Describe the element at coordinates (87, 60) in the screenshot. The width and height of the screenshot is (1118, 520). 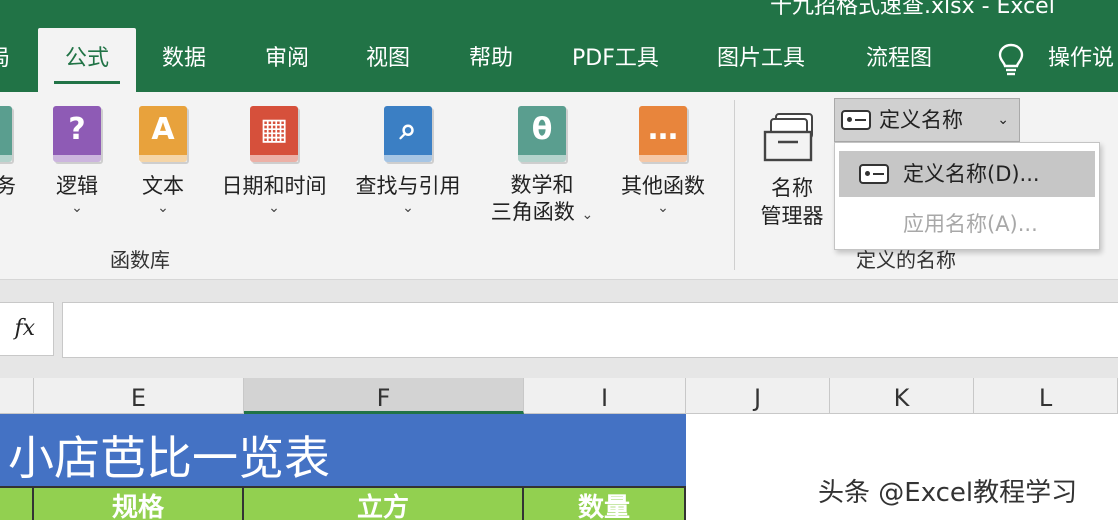
I see `tab-formulas: 公式` at that location.